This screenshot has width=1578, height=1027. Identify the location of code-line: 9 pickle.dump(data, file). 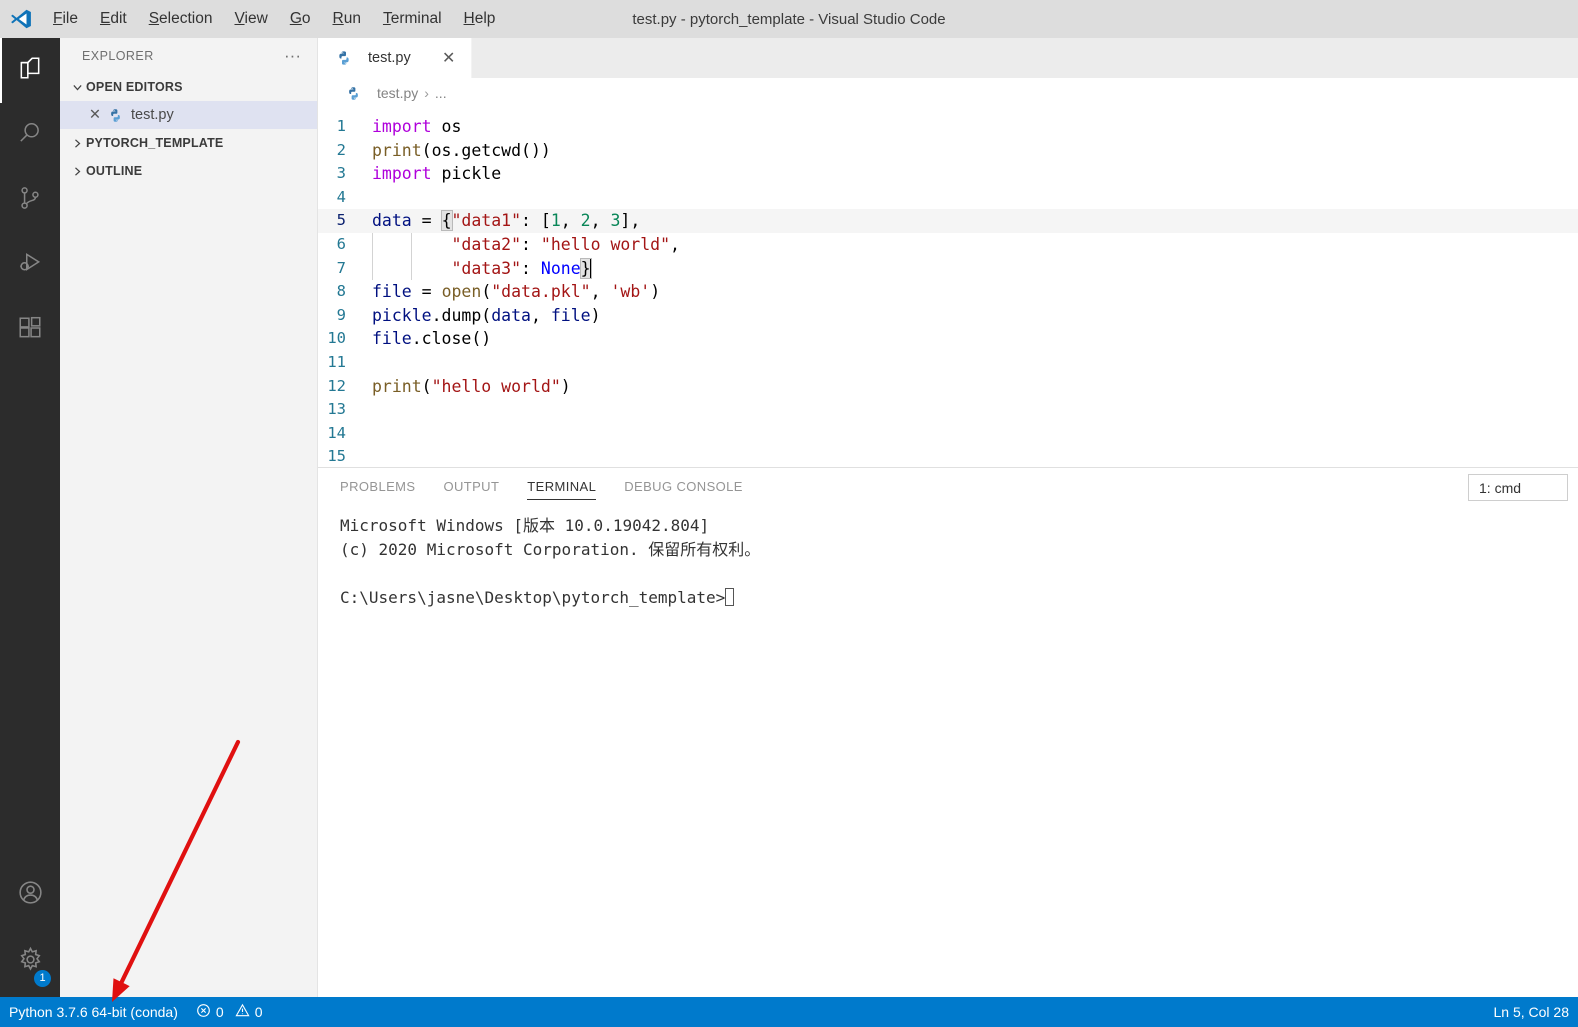
(948, 316).